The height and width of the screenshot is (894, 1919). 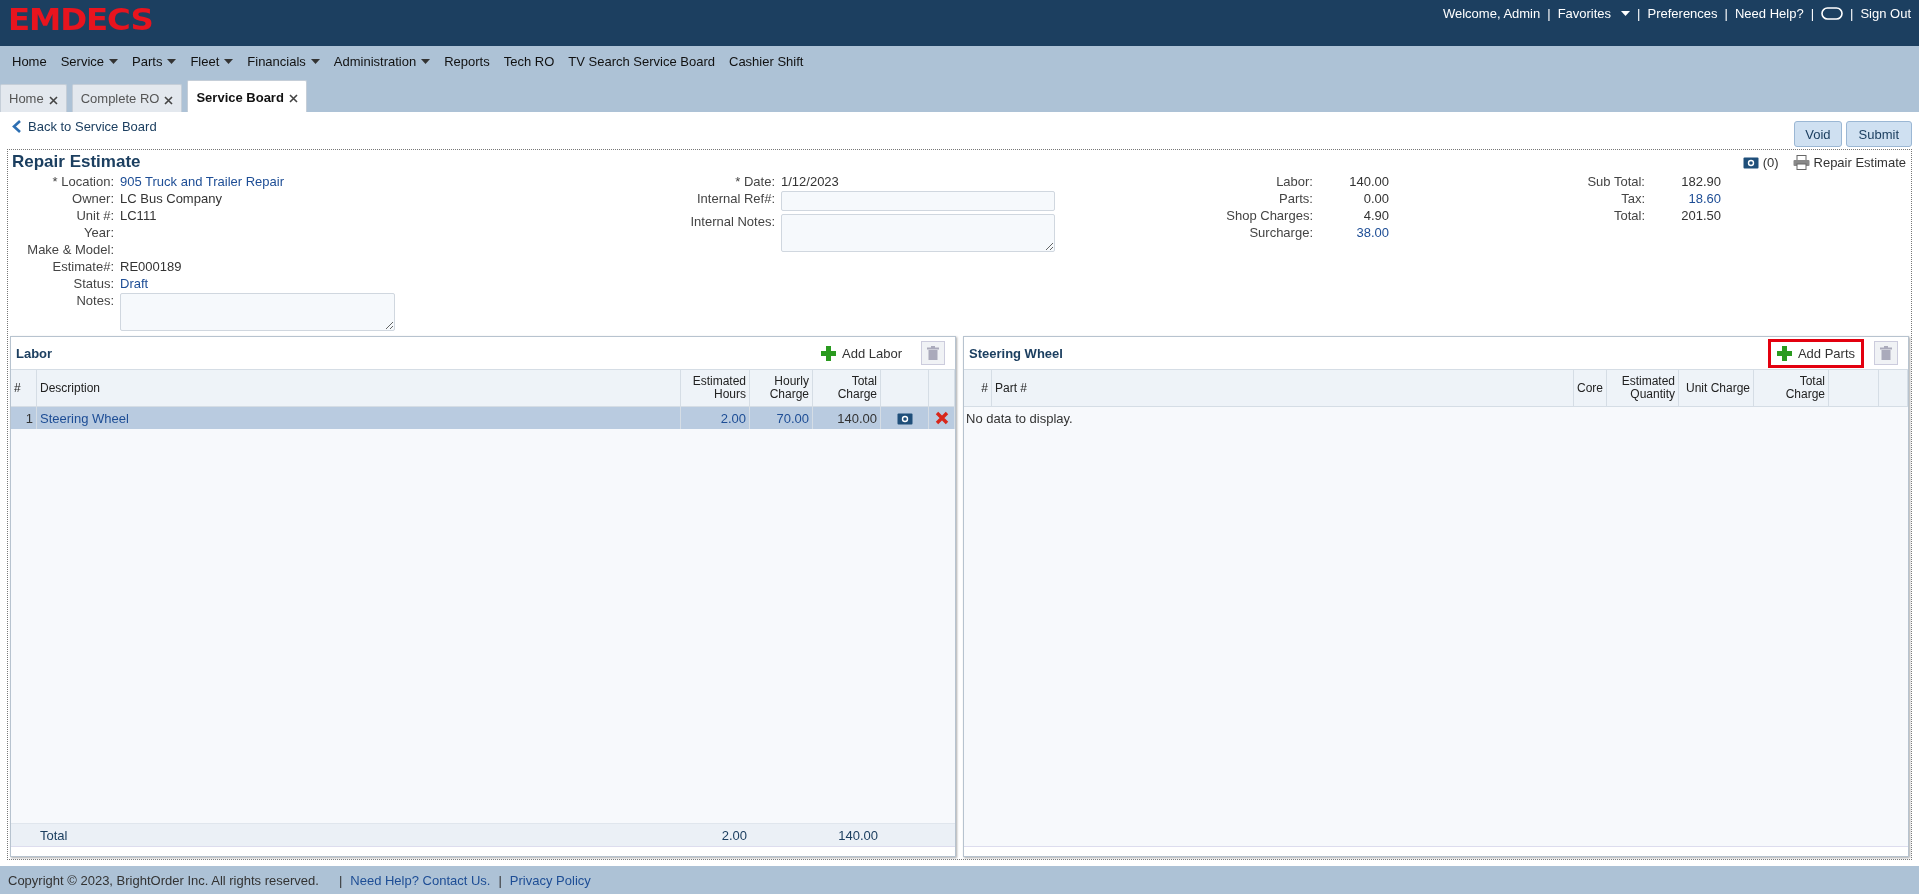 What do you see at coordinates (1885, 13) in the screenshot?
I see `header-link: Sign Out` at bounding box center [1885, 13].